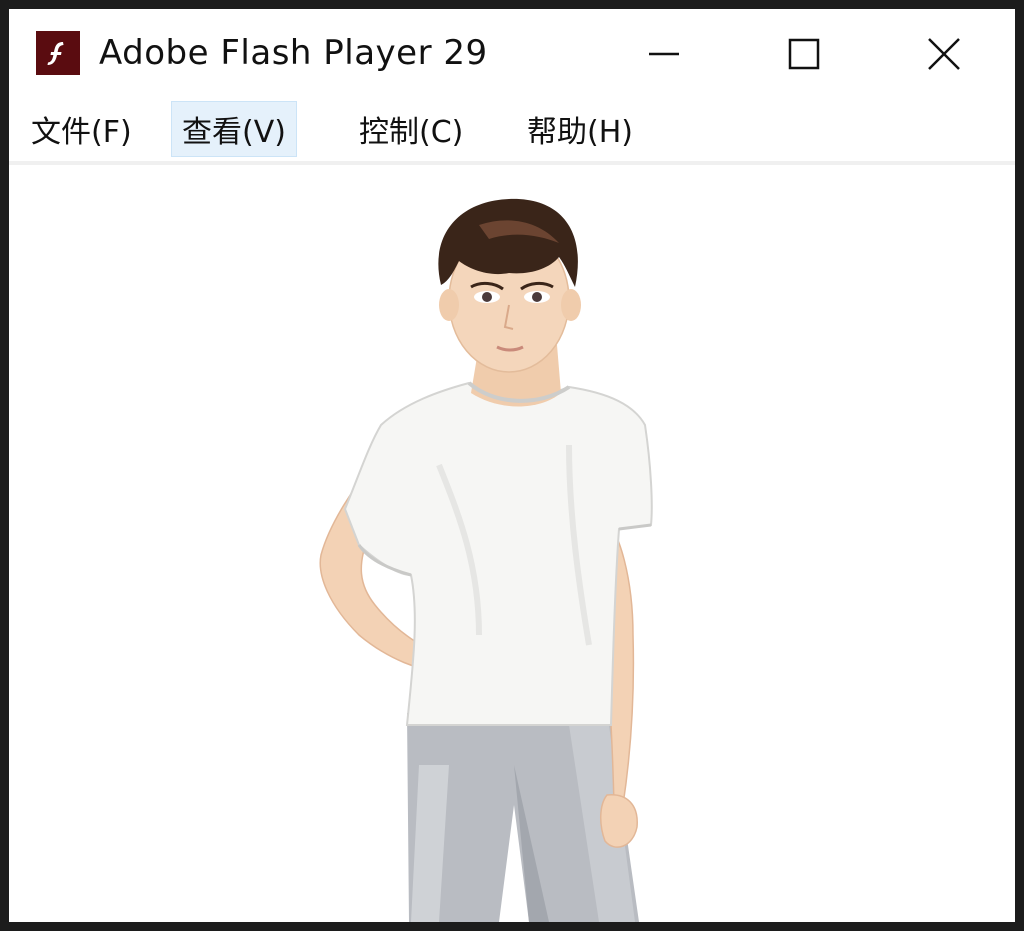 This screenshot has width=1024, height=931. Describe the element at coordinates (234, 129) in the screenshot. I see `menu-view: 查看(V)` at that location.